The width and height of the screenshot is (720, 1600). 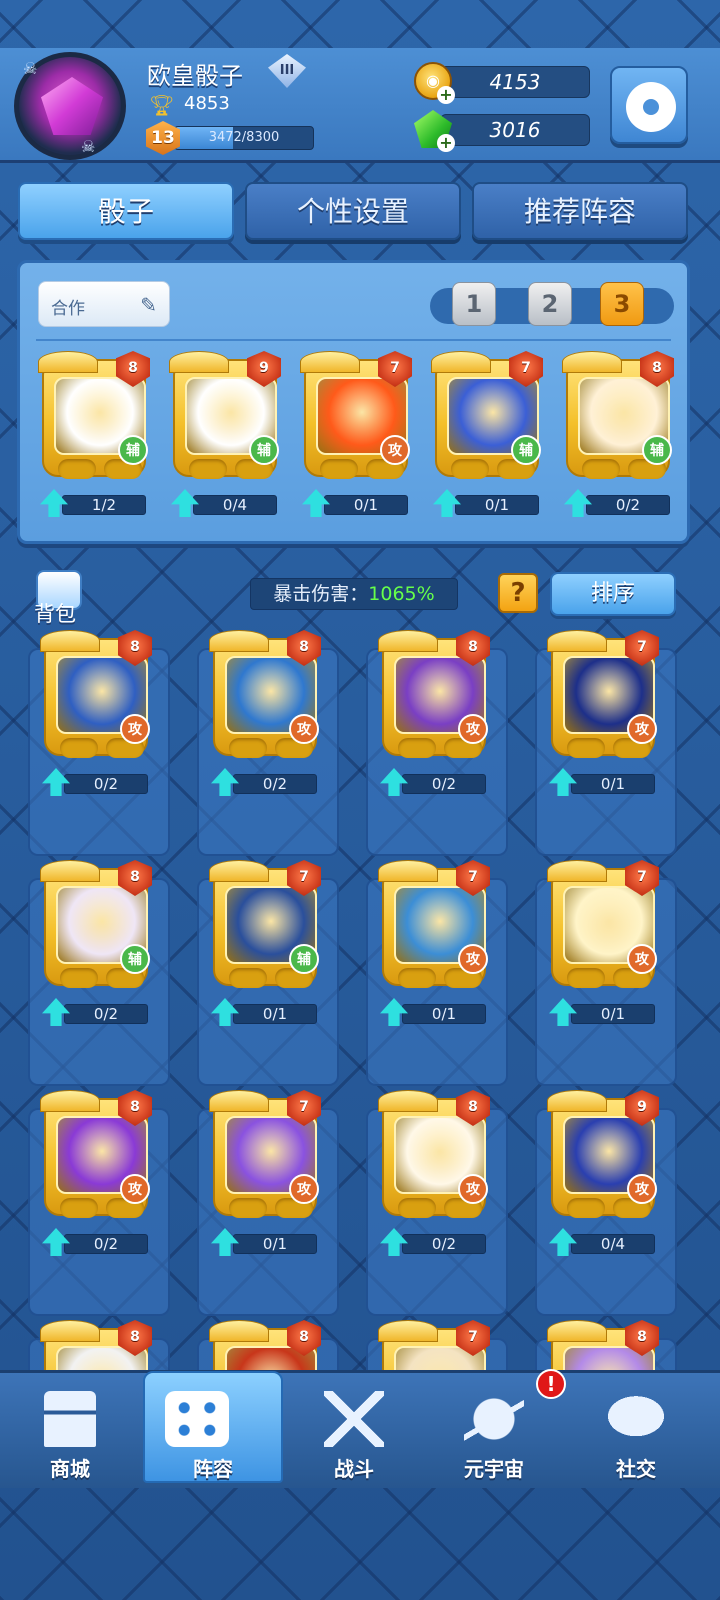 What do you see at coordinates (494, 1419) in the screenshot?
I see `planet-icon` at bounding box center [494, 1419].